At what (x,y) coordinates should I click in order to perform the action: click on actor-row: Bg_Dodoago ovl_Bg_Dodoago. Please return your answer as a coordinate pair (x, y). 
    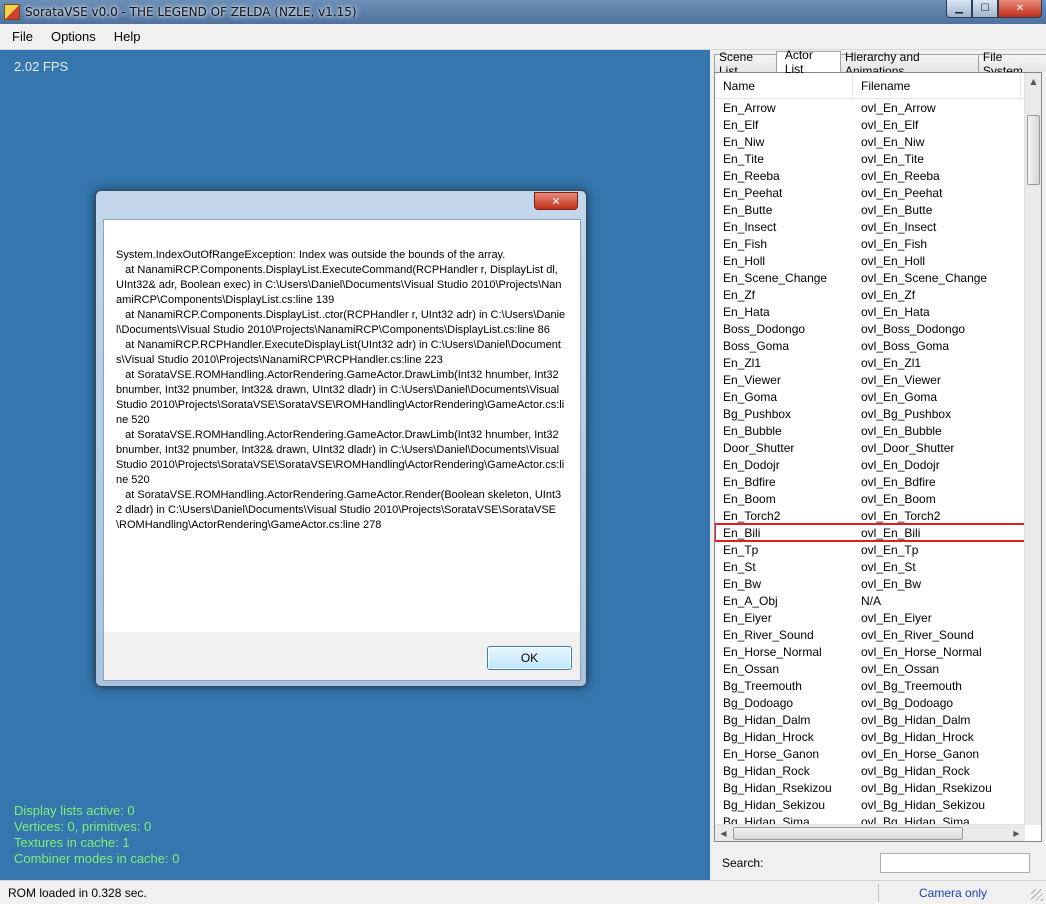
    Looking at the image, I should click on (870, 702).